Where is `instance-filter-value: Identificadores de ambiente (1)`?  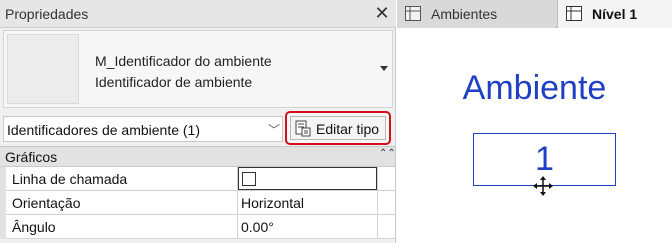
instance-filter-value: Identificadores de ambiente (1) is located at coordinates (103, 130).